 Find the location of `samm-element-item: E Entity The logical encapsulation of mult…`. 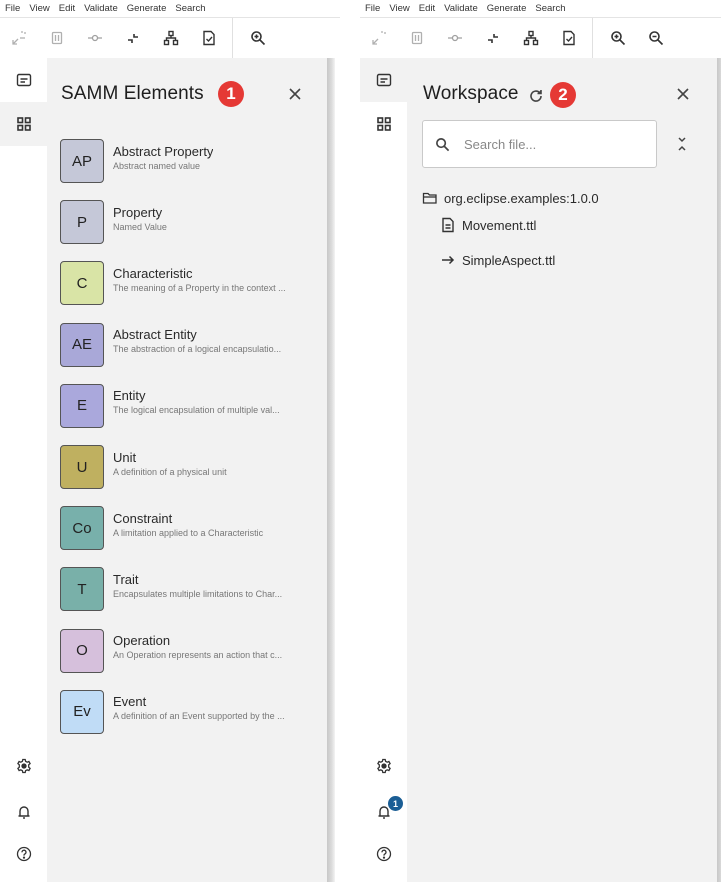

samm-element-item: E Entity The logical encapsulation of mult… is located at coordinates (190, 406).